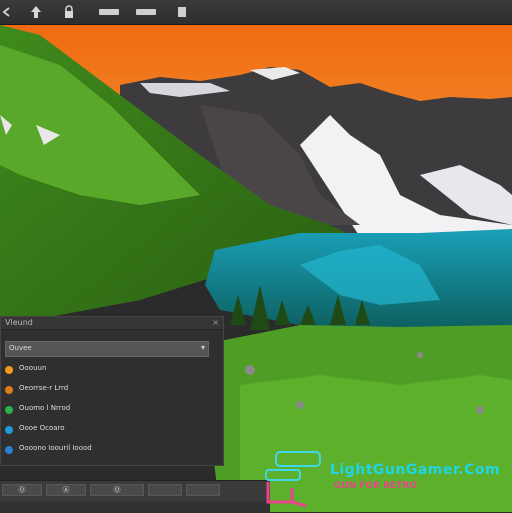 Image resolution: width=512 pixels, height=513 pixels. I want to click on list-item-label: Ouomo l Nrrod, so click(45, 408).